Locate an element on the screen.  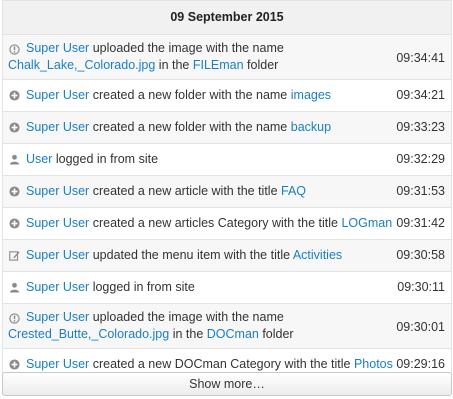
activity-row: User logged in from site 09:32:29 is located at coordinates (227, 160).